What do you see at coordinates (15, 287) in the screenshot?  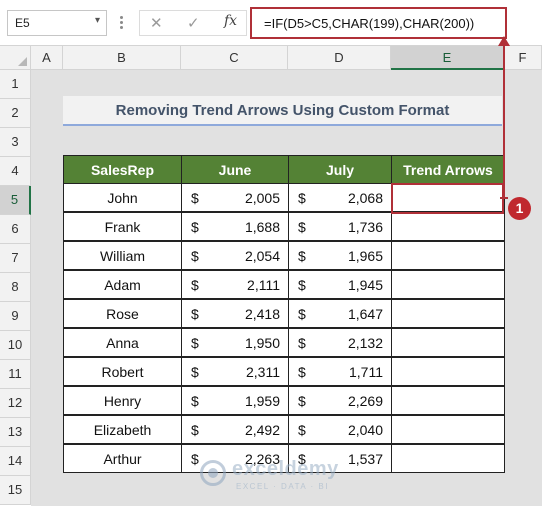 I see `row-header-8: 8` at bounding box center [15, 287].